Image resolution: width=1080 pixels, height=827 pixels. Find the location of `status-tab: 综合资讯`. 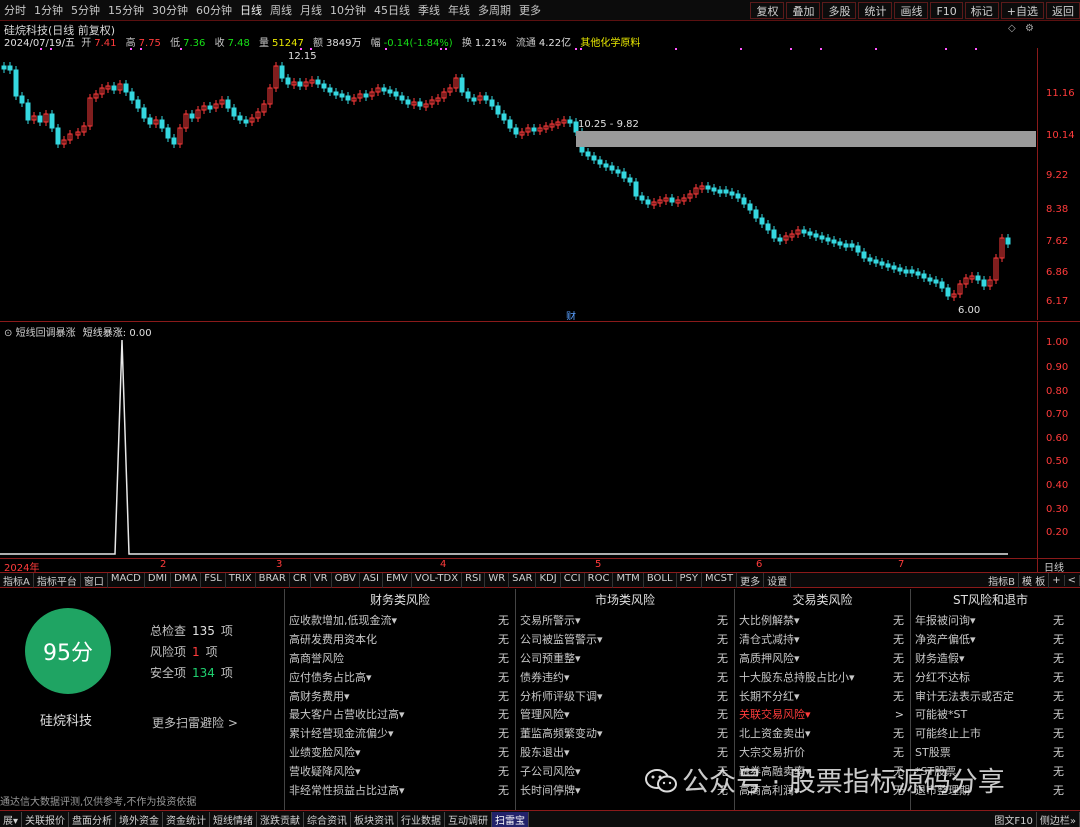

status-tab: 综合资讯 is located at coordinates (328, 819).